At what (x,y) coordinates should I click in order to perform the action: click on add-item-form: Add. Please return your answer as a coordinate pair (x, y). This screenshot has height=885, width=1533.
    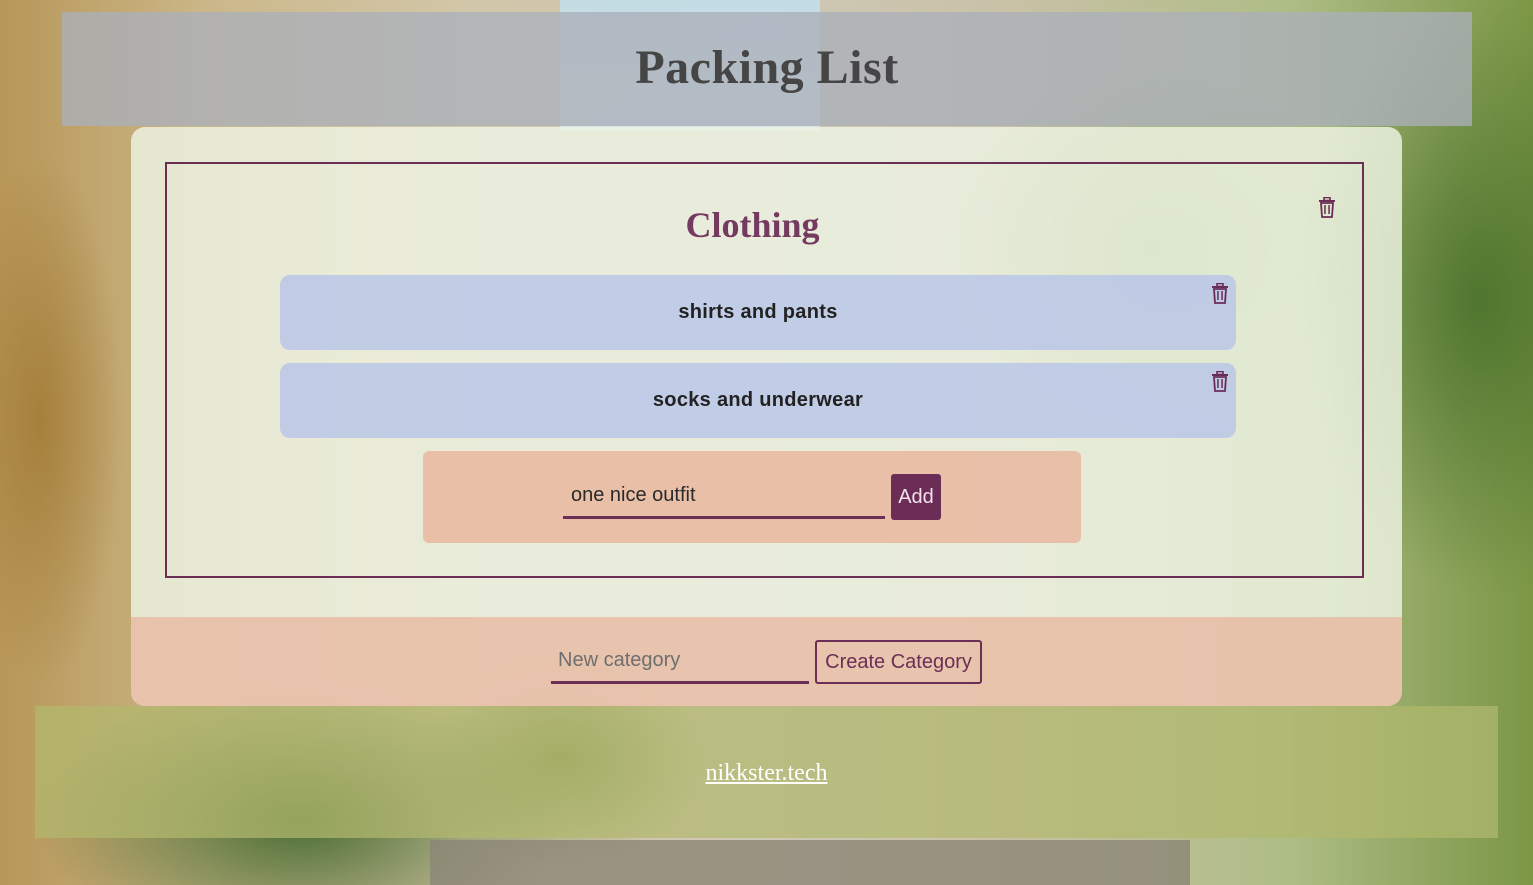
    Looking at the image, I should click on (752, 497).